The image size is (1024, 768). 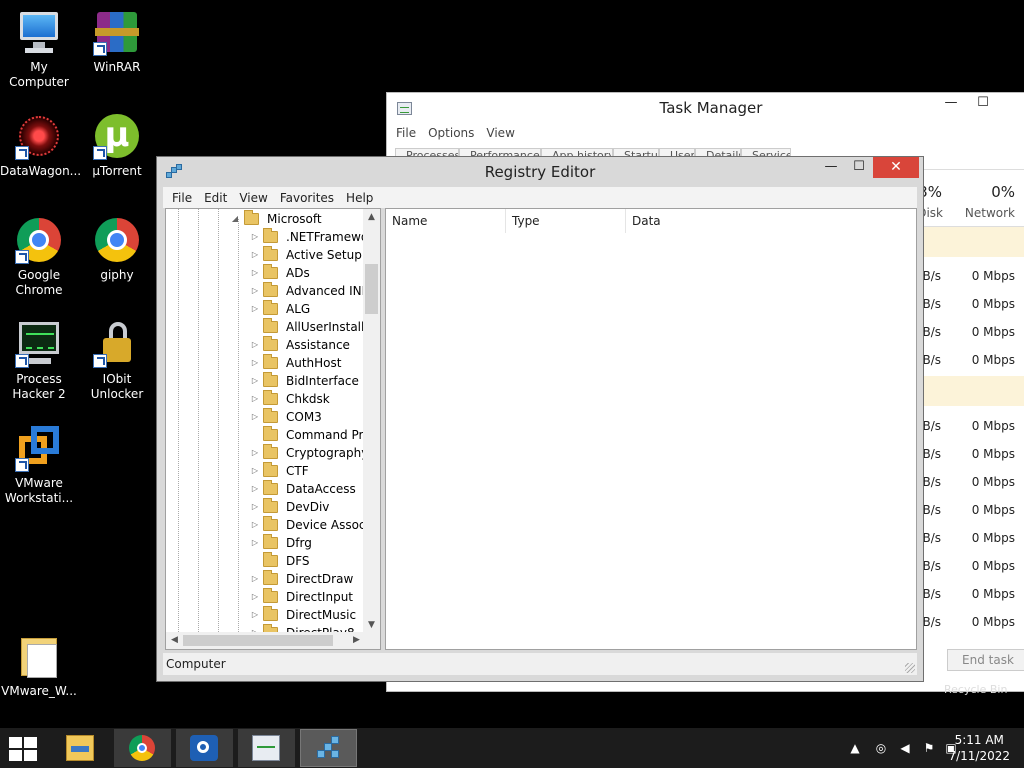 I want to click on column-header-type: Type, so click(x=566, y=221).